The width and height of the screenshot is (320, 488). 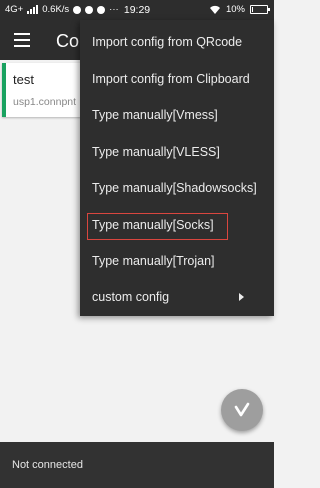 What do you see at coordinates (47, 465) in the screenshot?
I see `connection-status: Not connected` at bounding box center [47, 465].